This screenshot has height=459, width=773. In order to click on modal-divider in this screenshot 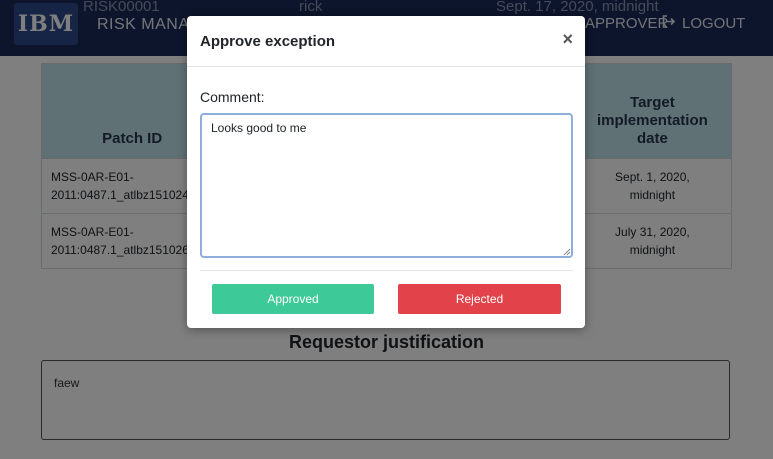, I will do `click(386, 270)`.